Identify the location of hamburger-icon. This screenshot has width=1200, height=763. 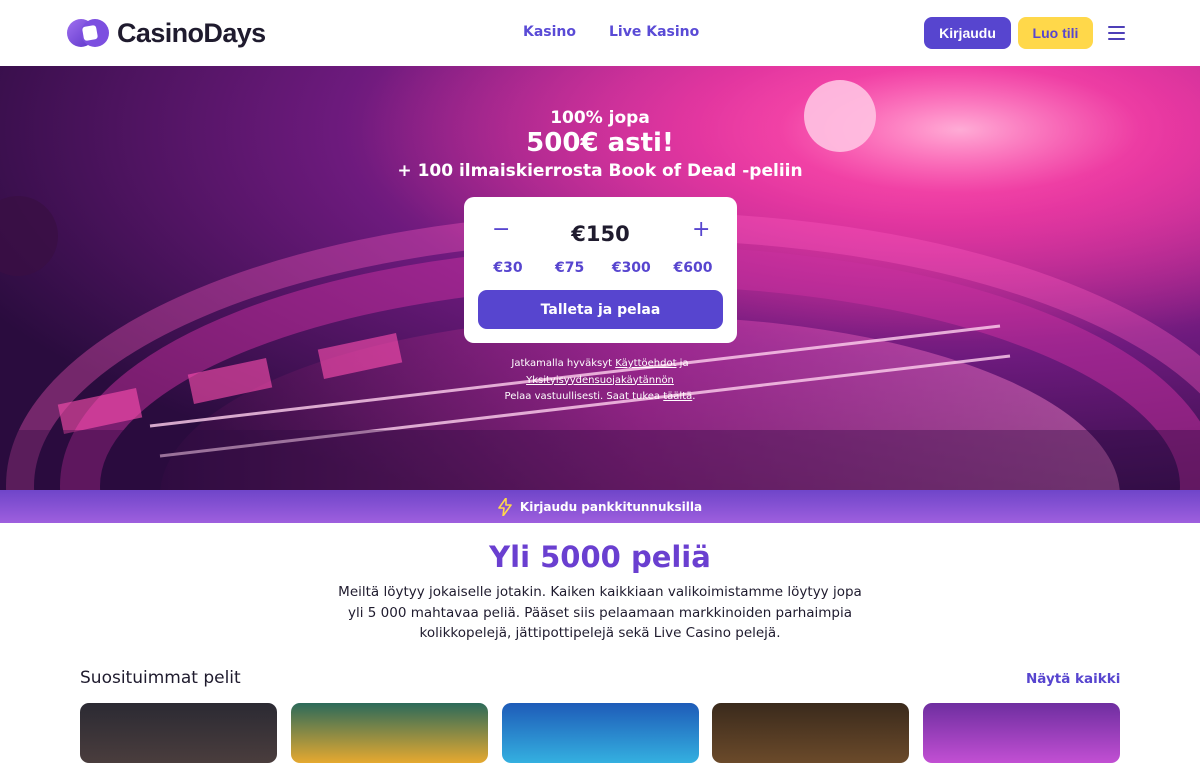
(1116, 33).